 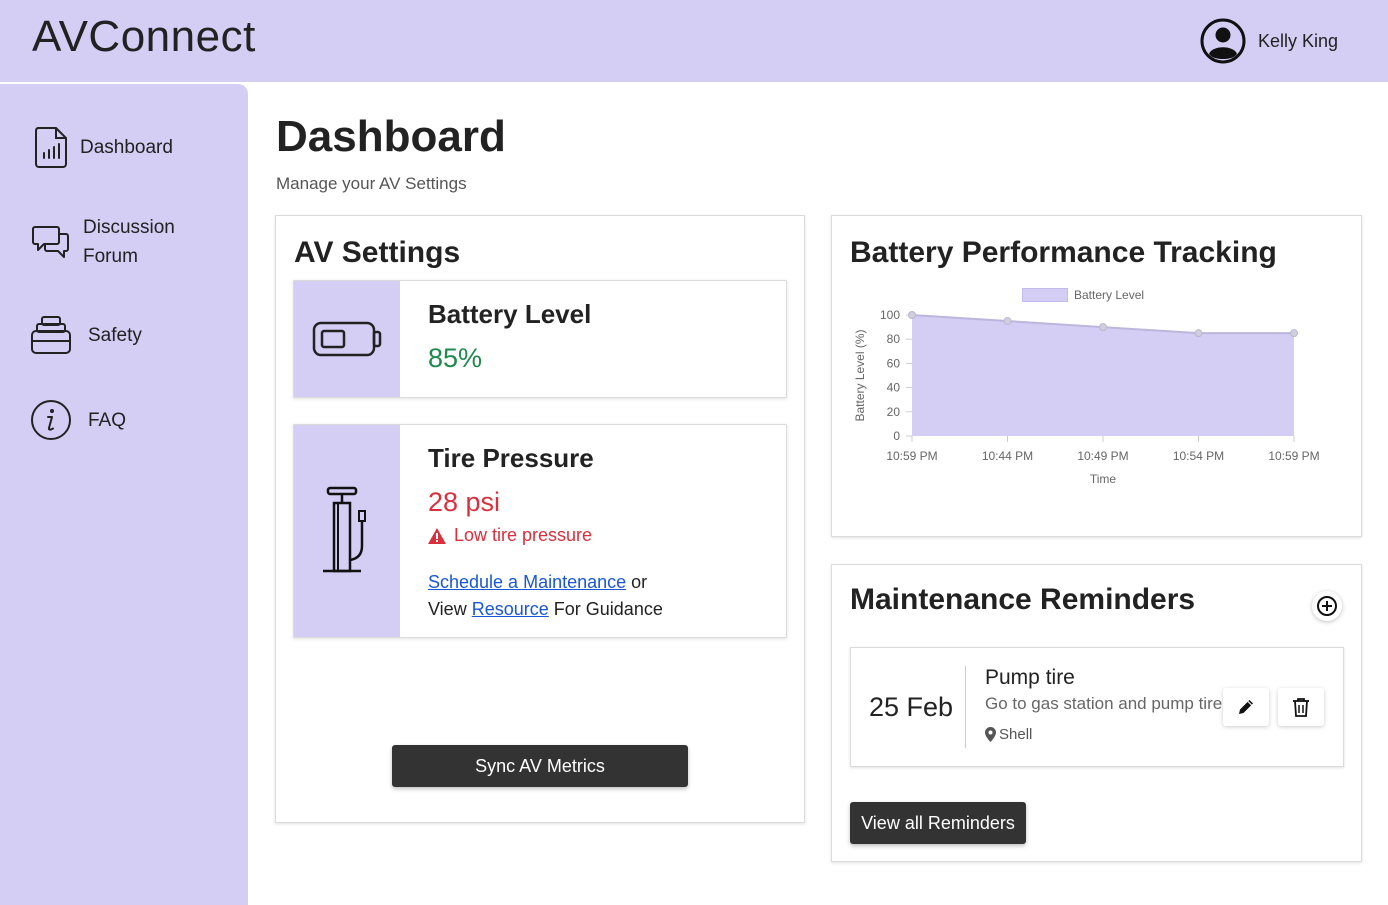 What do you see at coordinates (437, 535) in the screenshot?
I see `warning-triangle-icon` at bounding box center [437, 535].